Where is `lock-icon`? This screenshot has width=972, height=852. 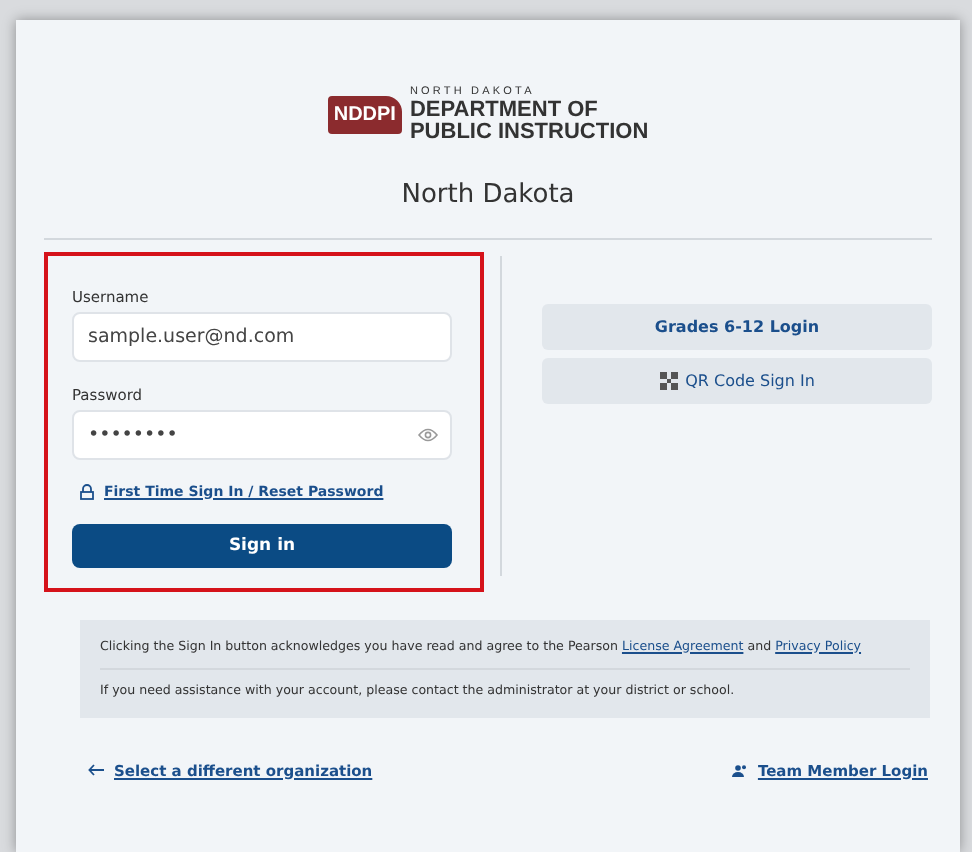
lock-icon is located at coordinates (87, 491).